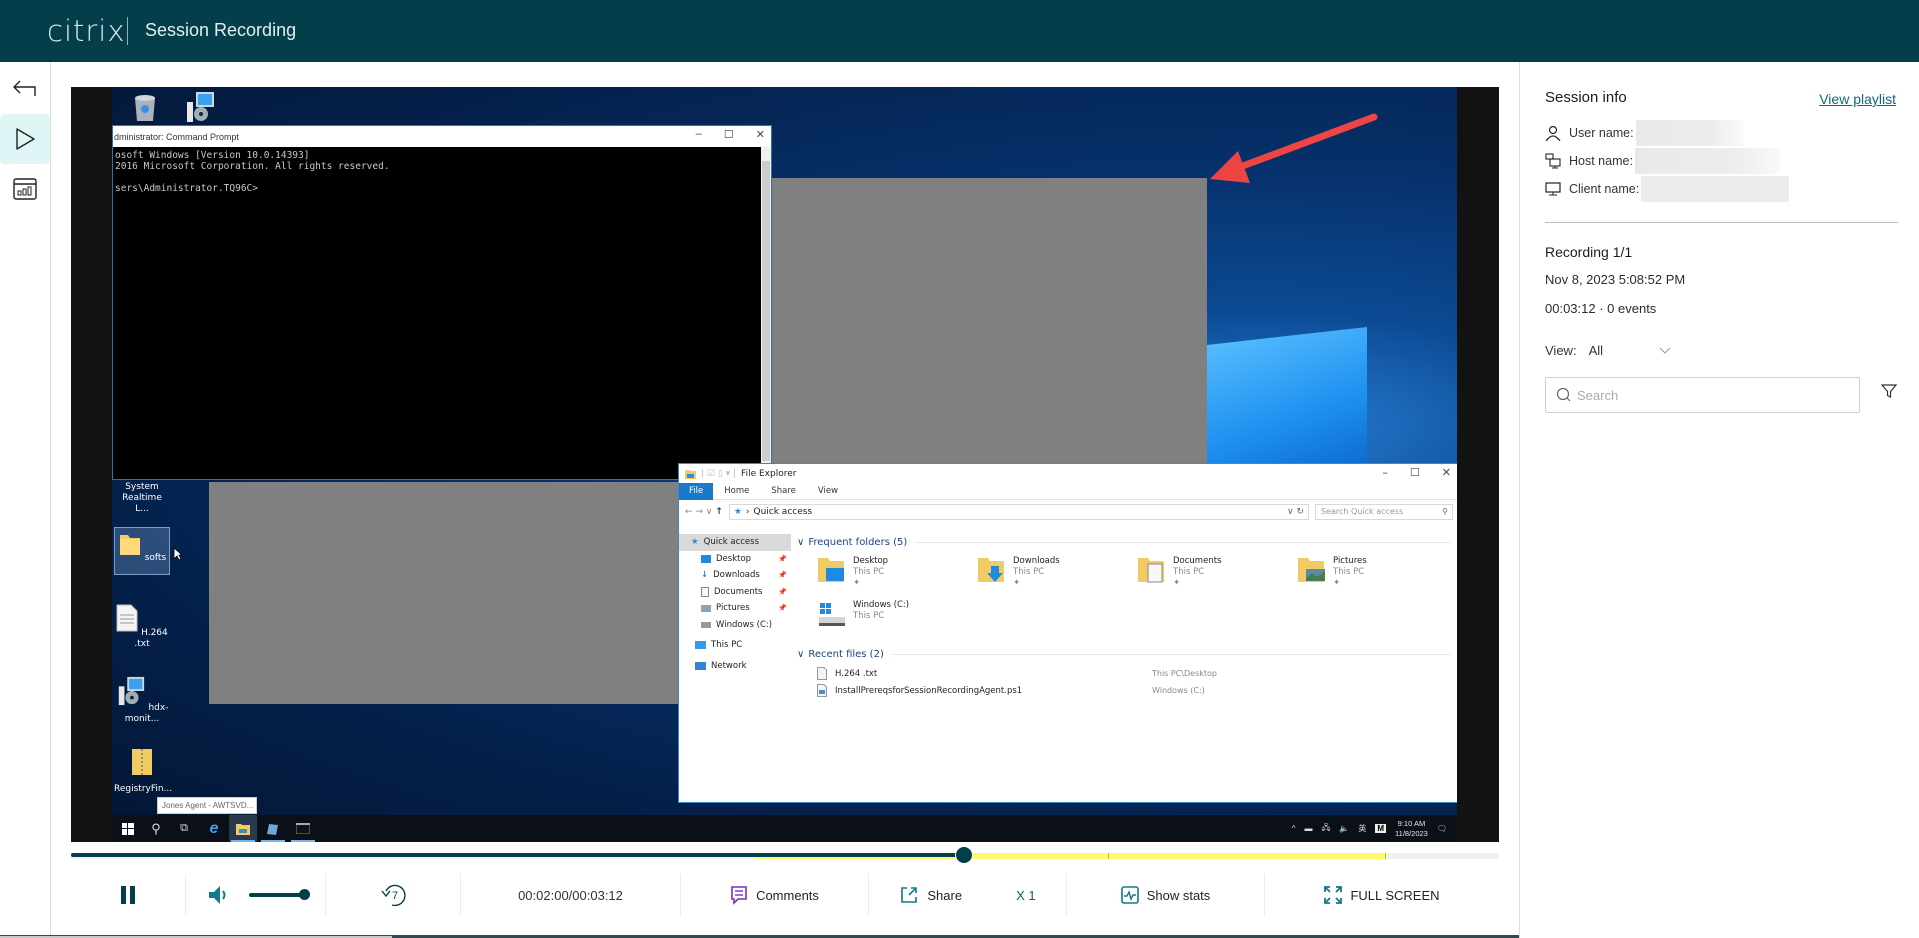  Describe the element at coordinates (731, 542) in the screenshot. I see `nav-label: Quick access` at that location.